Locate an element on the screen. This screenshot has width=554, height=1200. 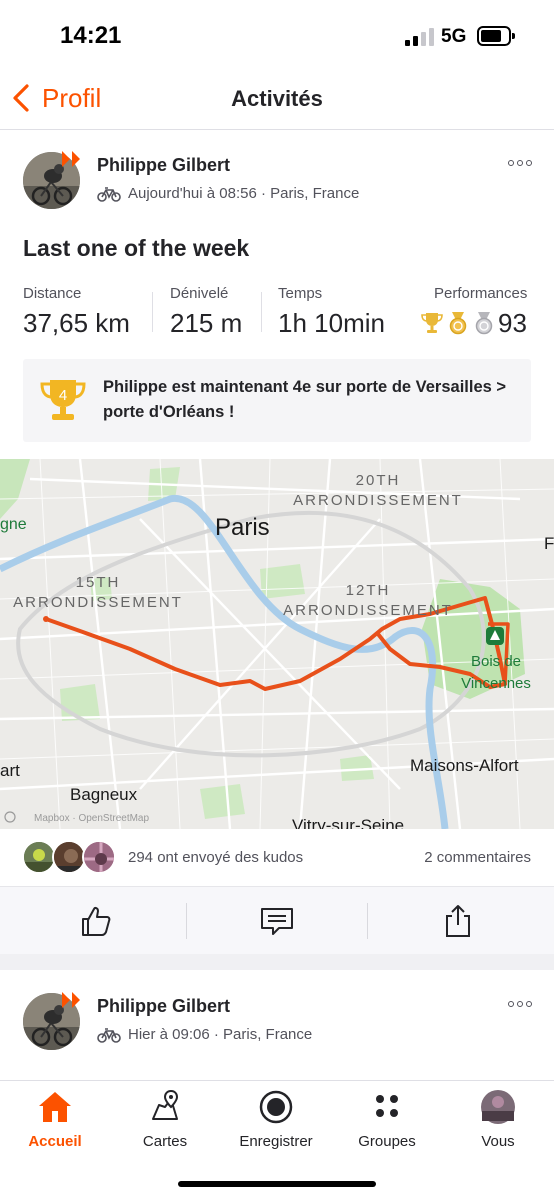
status-time: 14:21 is located at coordinates (91, 35).